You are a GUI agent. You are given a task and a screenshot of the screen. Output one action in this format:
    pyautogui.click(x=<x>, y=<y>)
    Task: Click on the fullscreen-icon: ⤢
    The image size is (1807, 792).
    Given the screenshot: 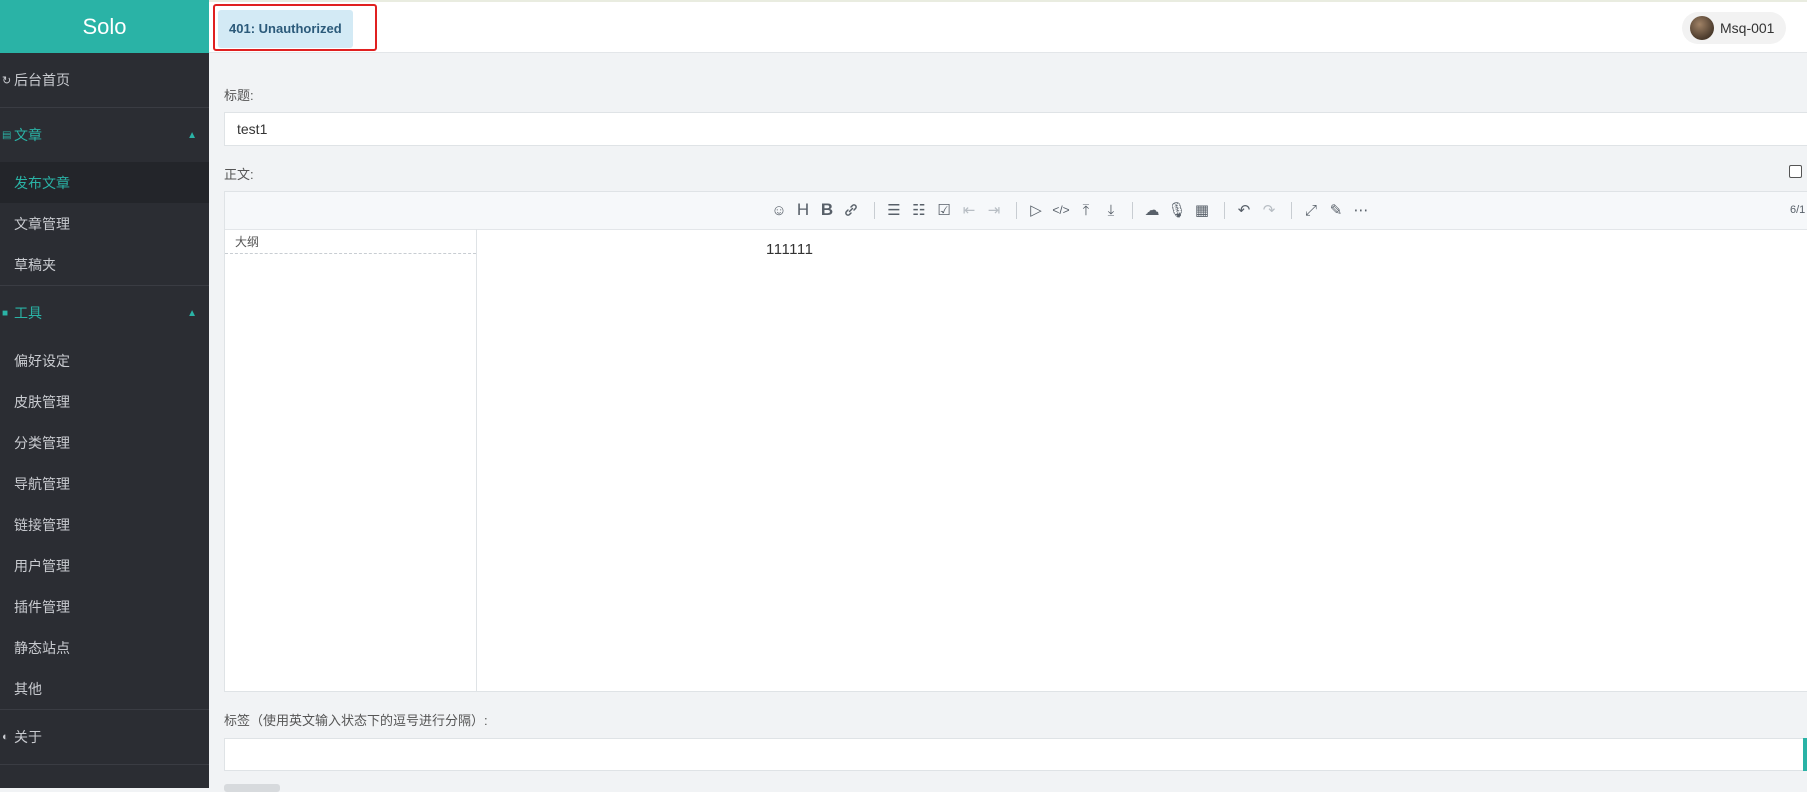 What is the action you would take?
    pyautogui.click(x=1311, y=210)
    